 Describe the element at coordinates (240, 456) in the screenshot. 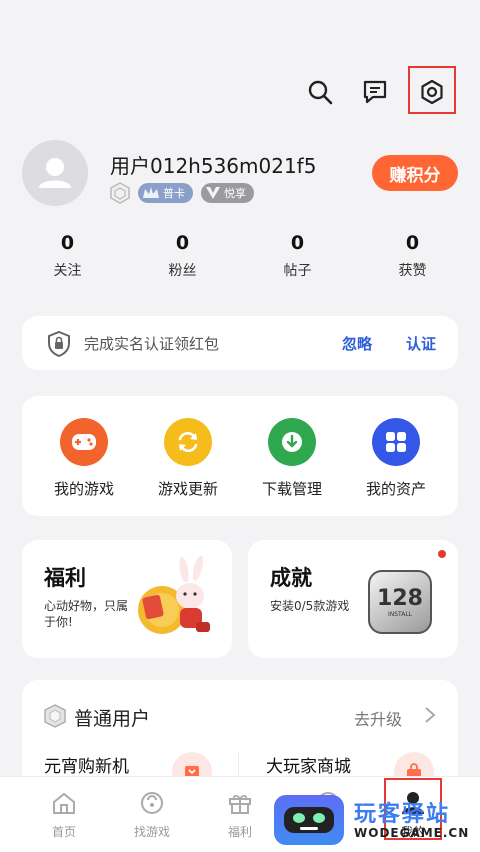

I see `quick-tools: 我的游戏 游戏更新 下载管理 我的资产` at that location.